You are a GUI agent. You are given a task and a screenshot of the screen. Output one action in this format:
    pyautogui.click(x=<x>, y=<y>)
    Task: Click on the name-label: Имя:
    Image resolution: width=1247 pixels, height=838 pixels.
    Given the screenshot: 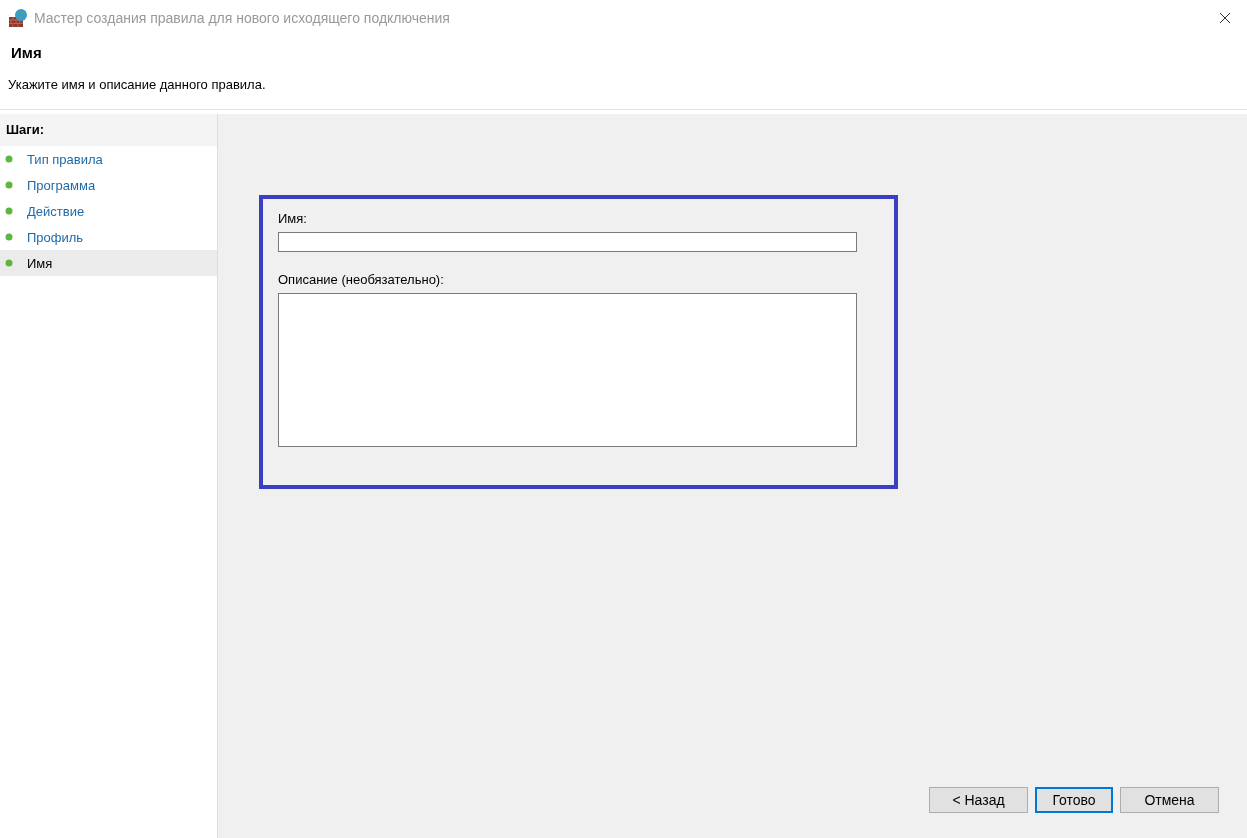 What is the action you would take?
    pyautogui.click(x=293, y=218)
    